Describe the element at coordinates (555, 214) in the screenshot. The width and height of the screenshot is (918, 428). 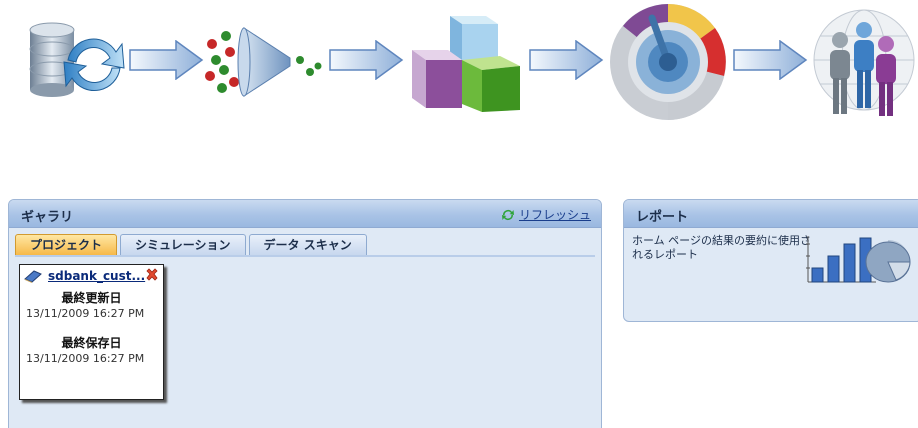
I see `refresh-label: リフレッシュ` at that location.